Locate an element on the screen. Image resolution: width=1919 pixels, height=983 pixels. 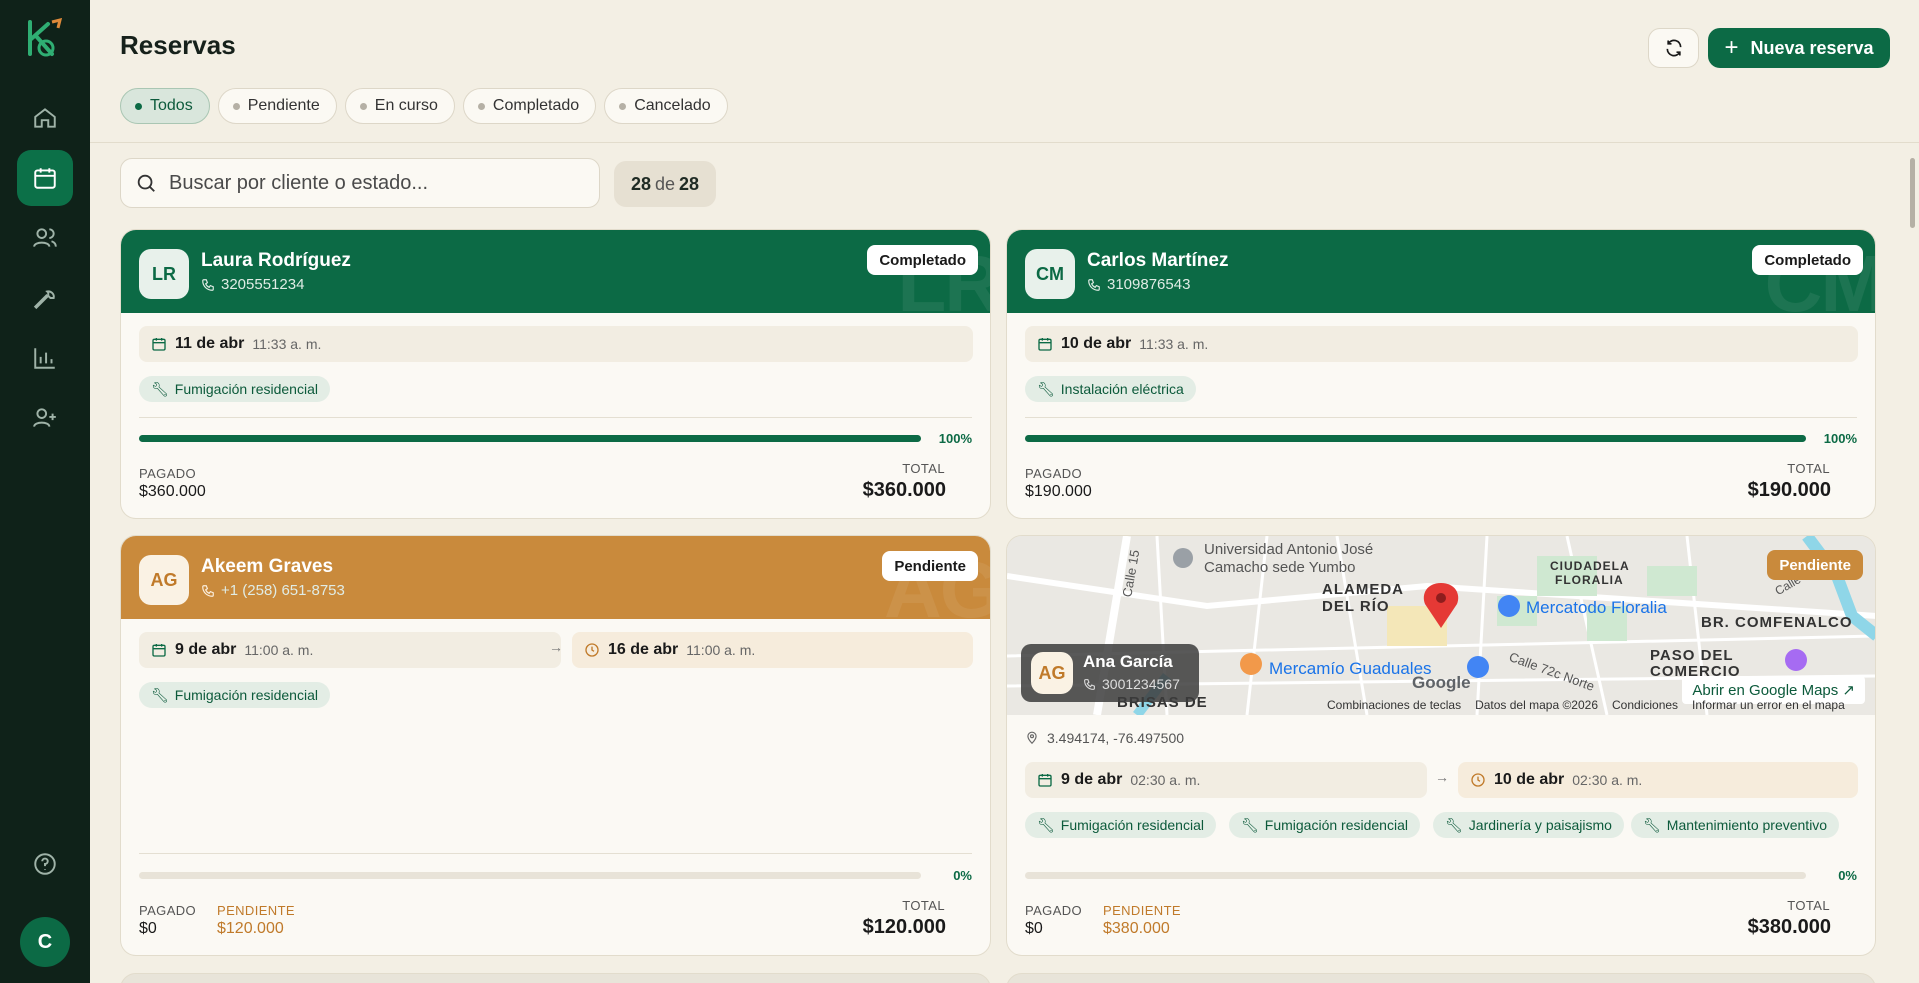
user-avatar: C is located at coordinates (45, 942).